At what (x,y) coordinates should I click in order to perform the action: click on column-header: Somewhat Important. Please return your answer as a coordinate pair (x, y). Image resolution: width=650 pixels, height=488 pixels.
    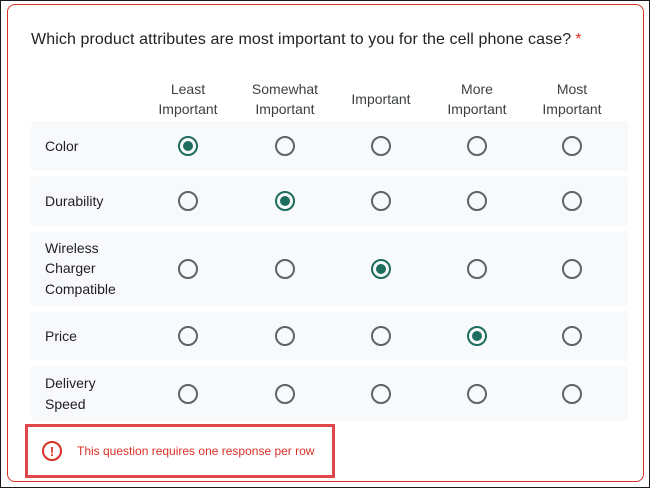
    Looking at the image, I should click on (285, 99).